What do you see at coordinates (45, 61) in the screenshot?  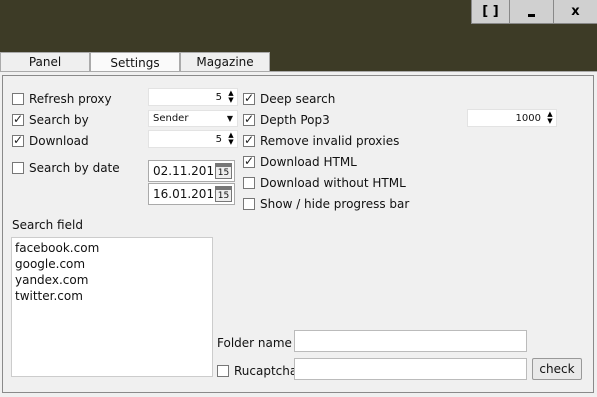 I see `tab-panel: Panel` at bounding box center [45, 61].